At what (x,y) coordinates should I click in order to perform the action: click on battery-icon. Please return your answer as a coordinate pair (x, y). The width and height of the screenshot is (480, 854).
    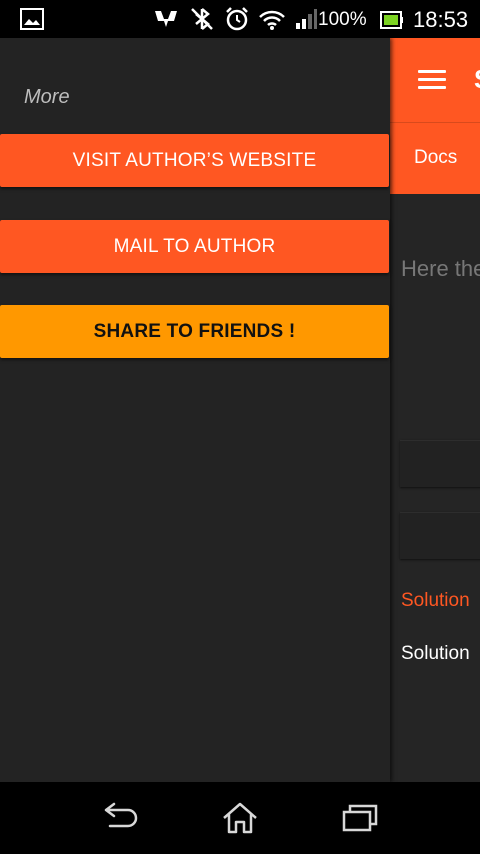
    Looking at the image, I should click on (392, 22).